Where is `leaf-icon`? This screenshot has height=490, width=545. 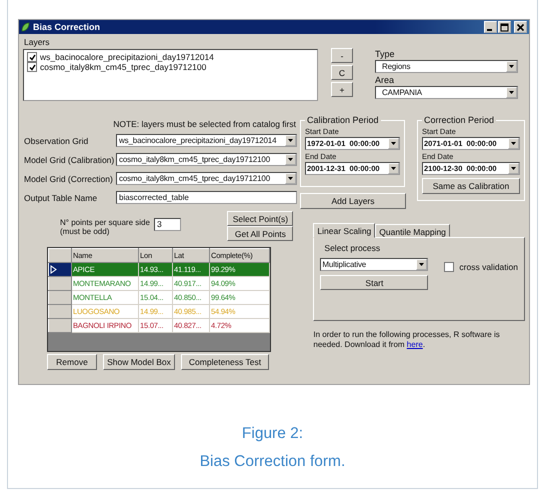 leaf-icon is located at coordinates (25, 27).